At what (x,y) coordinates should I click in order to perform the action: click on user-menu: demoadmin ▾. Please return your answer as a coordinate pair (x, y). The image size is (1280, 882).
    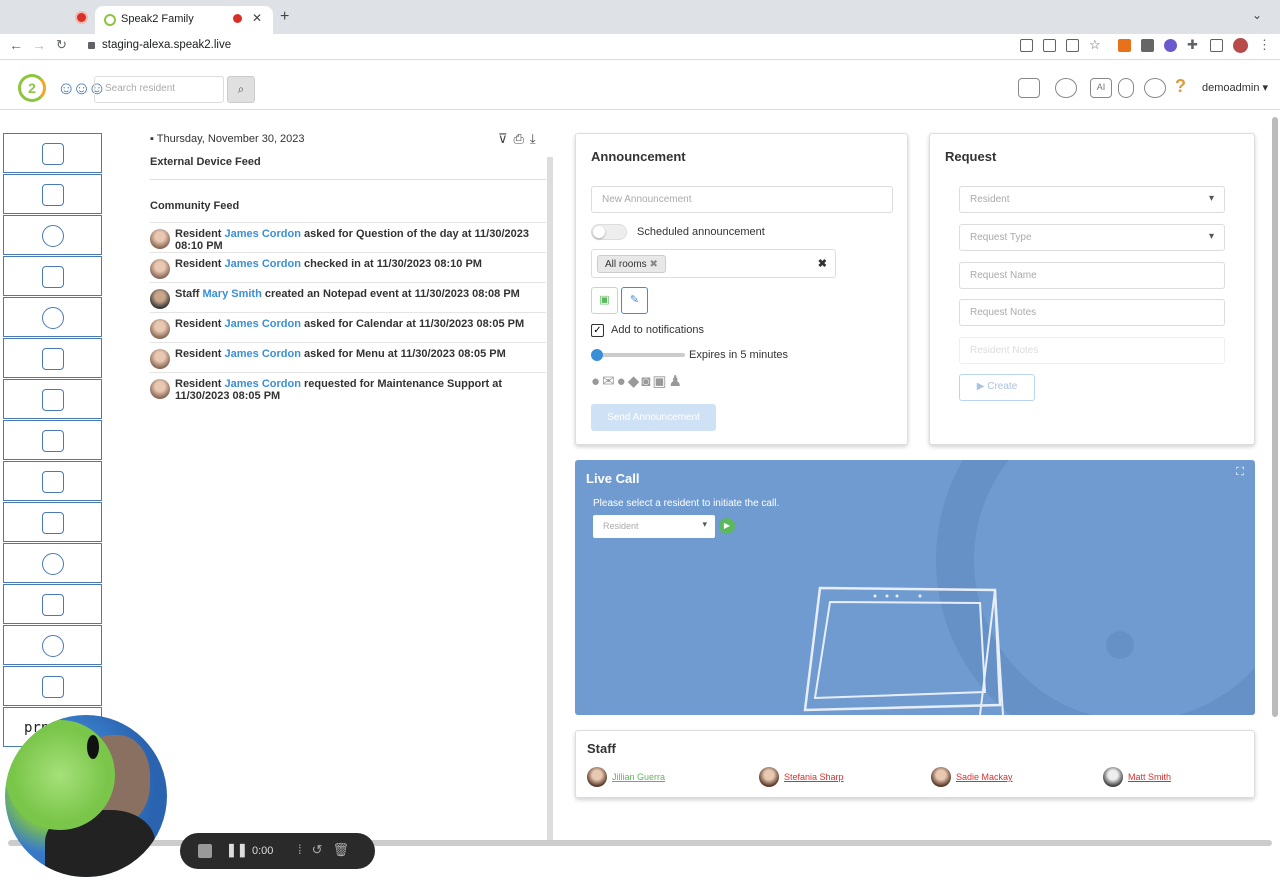
    Looking at the image, I should click on (1235, 87).